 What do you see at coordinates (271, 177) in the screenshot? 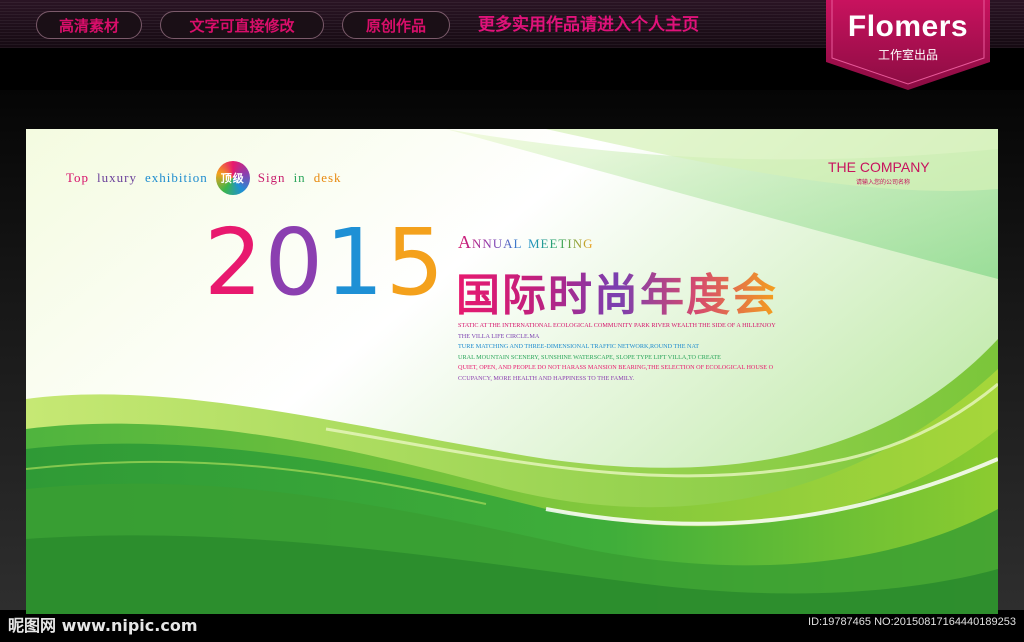
I see `tagline-word-sign: Sign` at bounding box center [271, 177].